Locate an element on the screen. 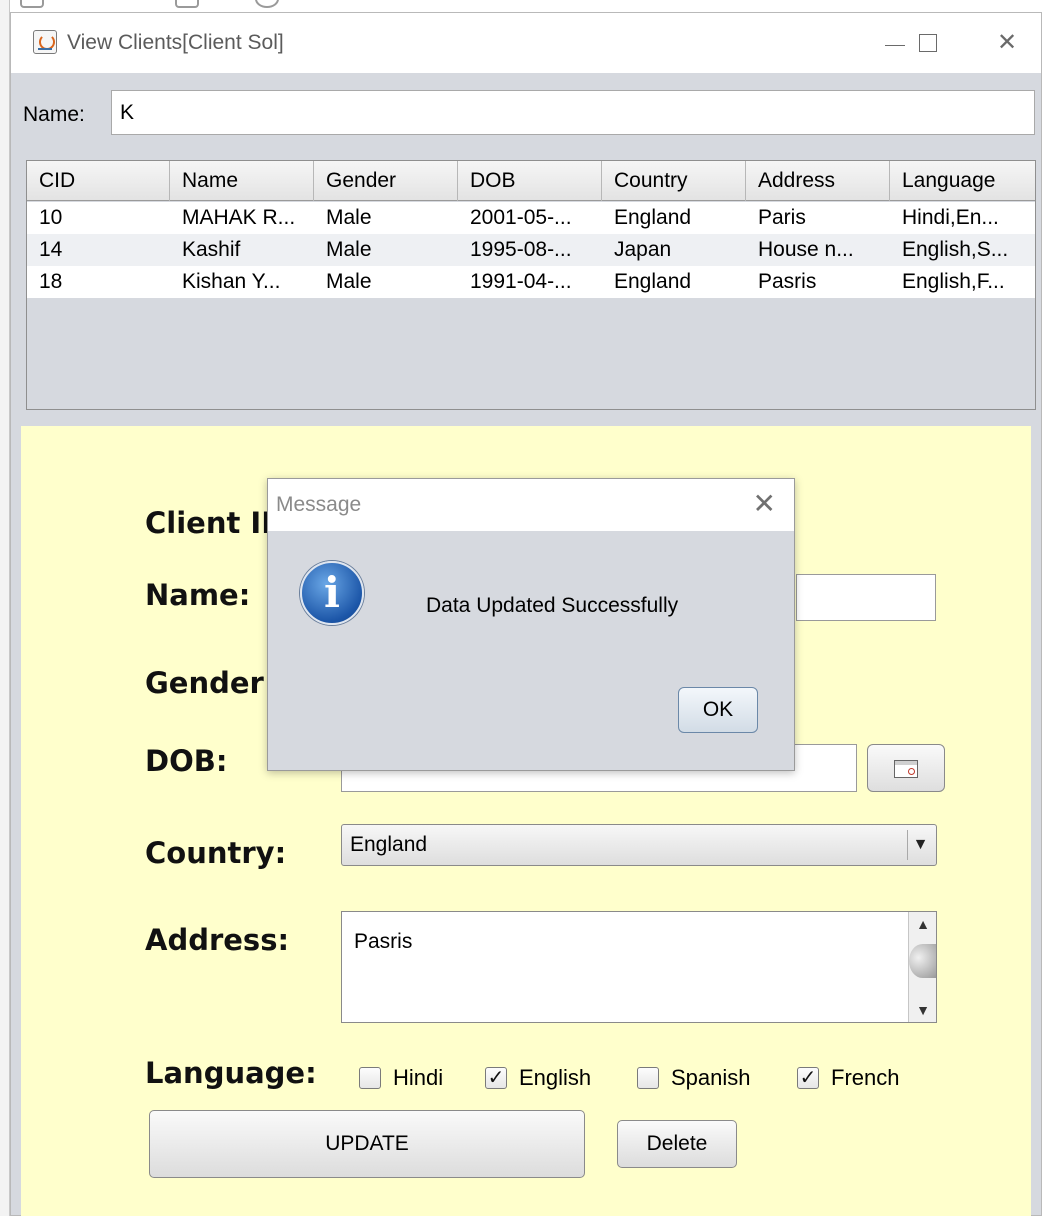 This screenshot has height=1216, width=1042. address-textarea: Pasris ▲ ▼ is located at coordinates (639, 967).